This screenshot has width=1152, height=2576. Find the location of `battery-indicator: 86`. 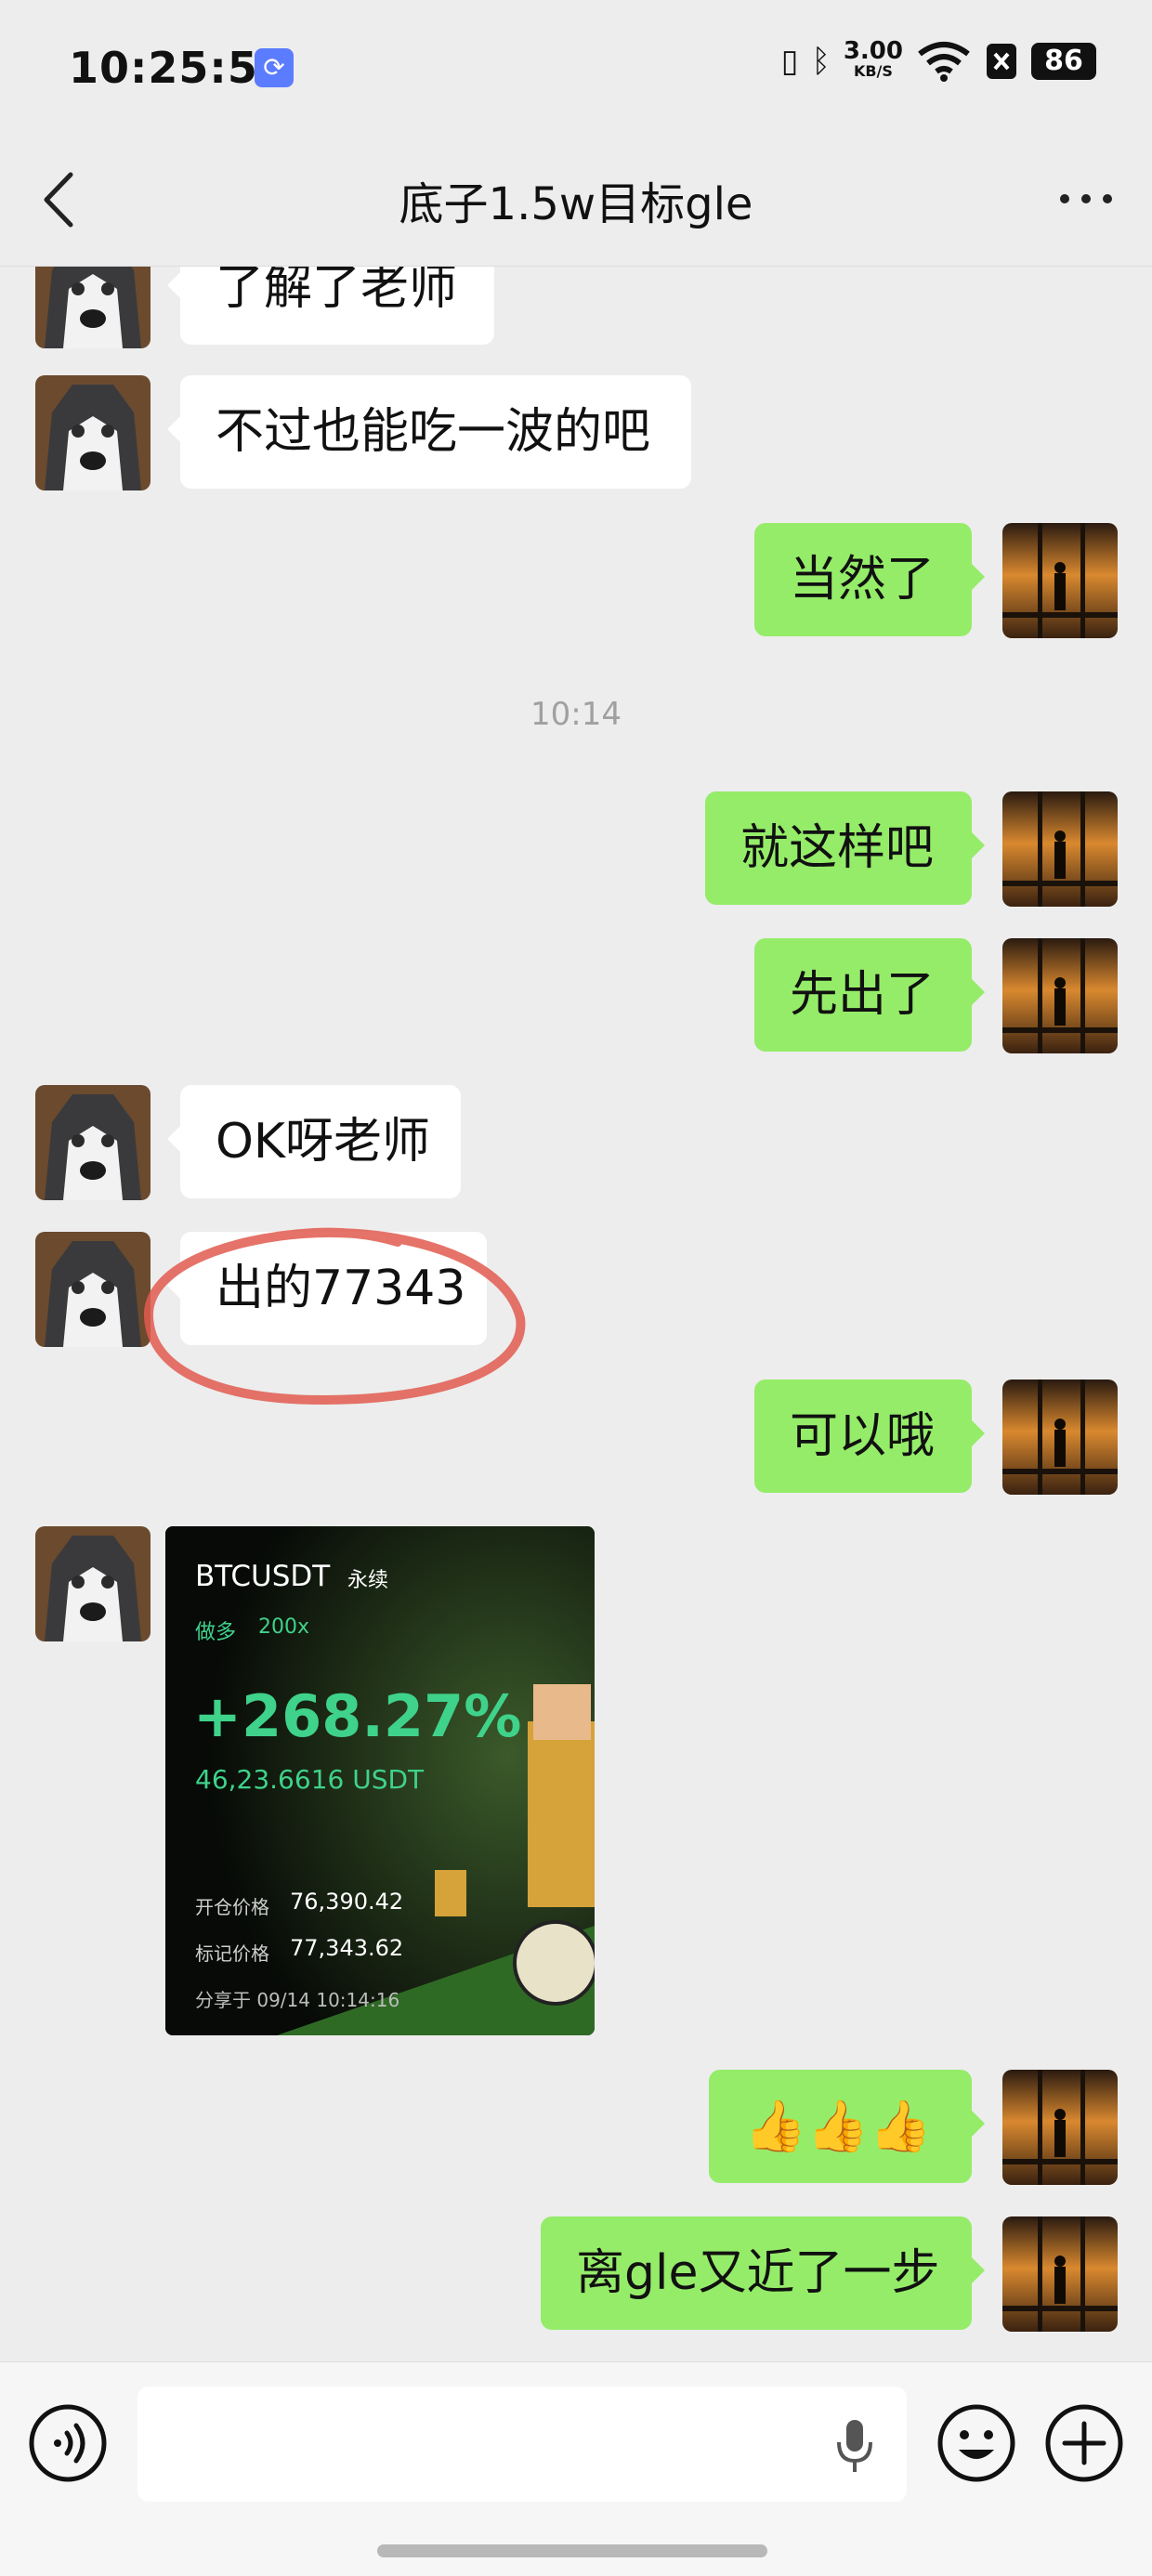

battery-indicator: 86 is located at coordinates (1063, 62).